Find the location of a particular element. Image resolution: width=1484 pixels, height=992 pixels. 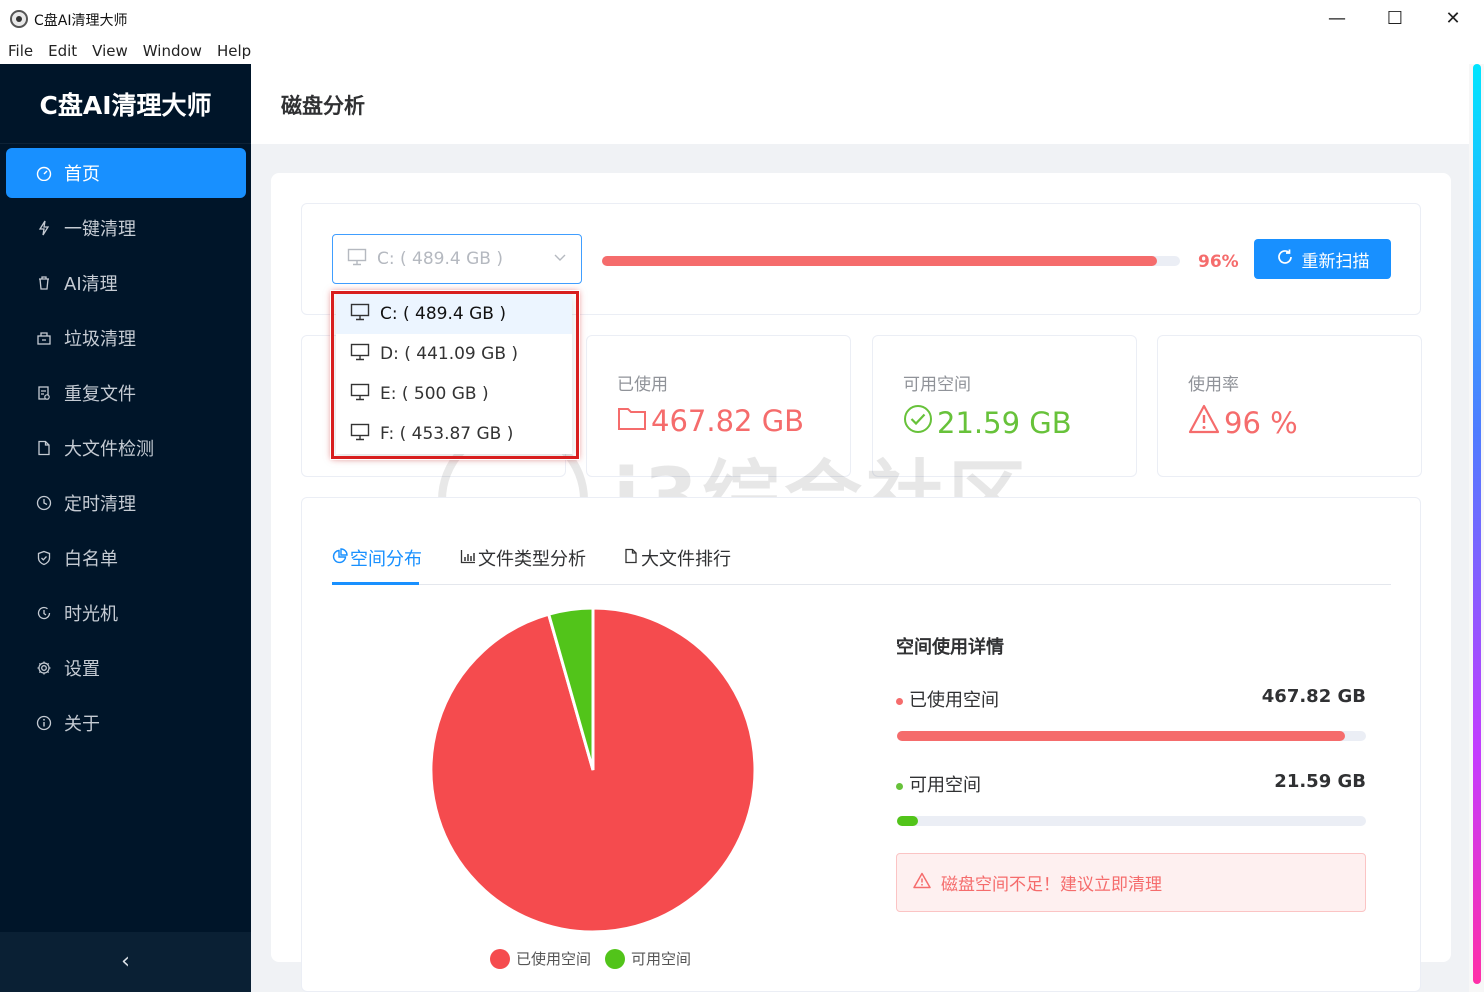

detail-title: 空间使用详情 is located at coordinates (950, 647).